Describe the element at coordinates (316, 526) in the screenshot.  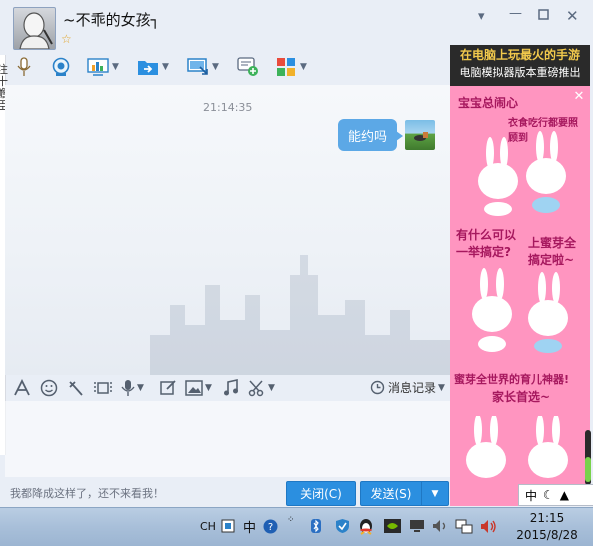
I see `bluetooth-icon` at that location.